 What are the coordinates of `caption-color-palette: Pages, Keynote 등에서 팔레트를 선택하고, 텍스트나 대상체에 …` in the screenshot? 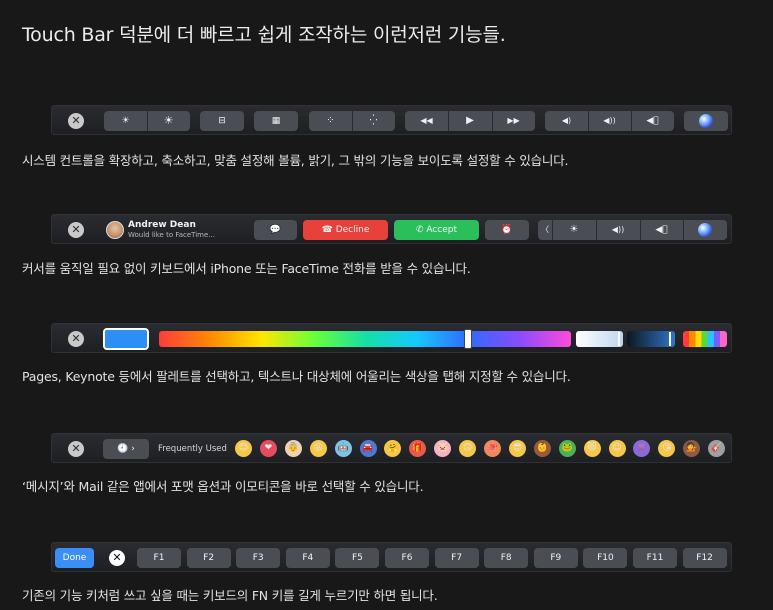 It's located at (296, 376).